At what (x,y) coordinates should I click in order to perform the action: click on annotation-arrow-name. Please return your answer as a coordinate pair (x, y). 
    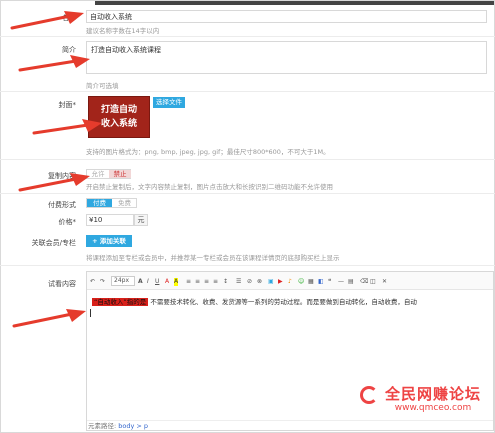
    Looking at the image, I should click on (47, 20).